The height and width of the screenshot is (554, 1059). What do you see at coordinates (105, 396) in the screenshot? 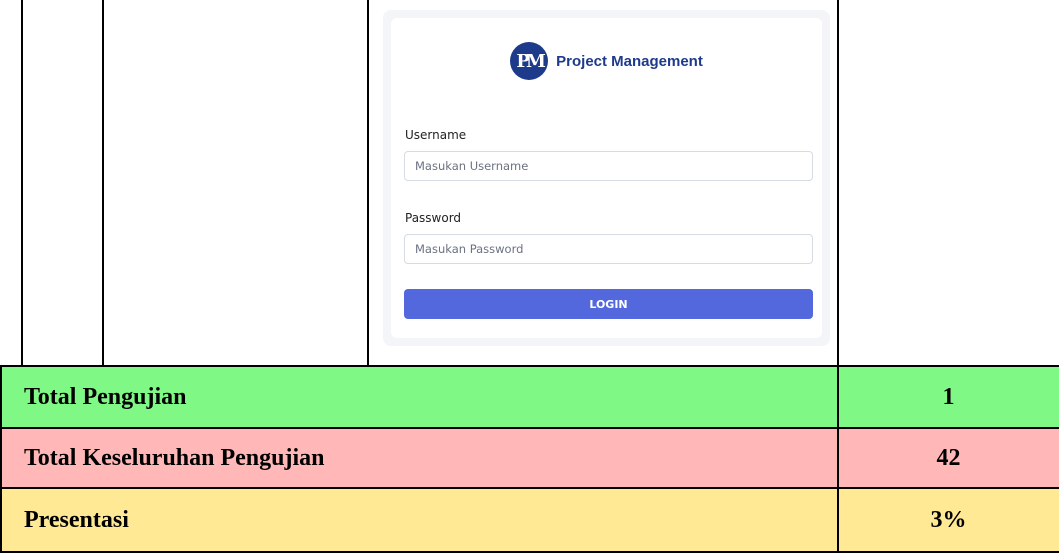
I see `summary-label: Total Pengujian` at bounding box center [105, 396].